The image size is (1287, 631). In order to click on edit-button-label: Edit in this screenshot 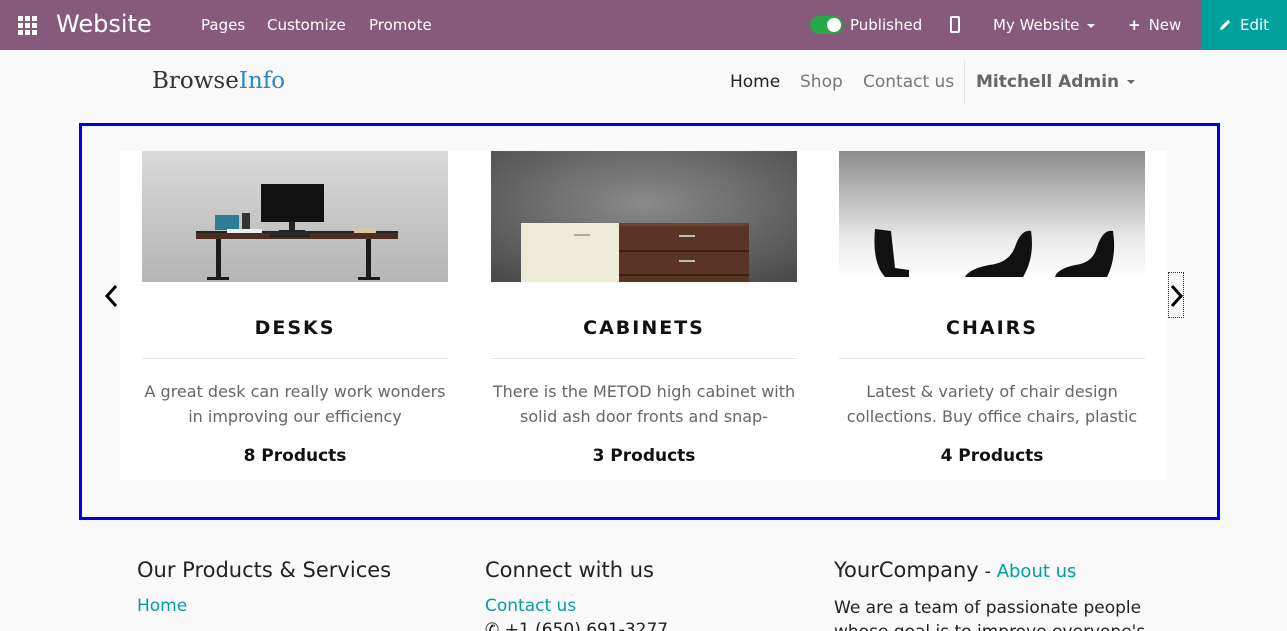, I will do `click(1255, 25)`.